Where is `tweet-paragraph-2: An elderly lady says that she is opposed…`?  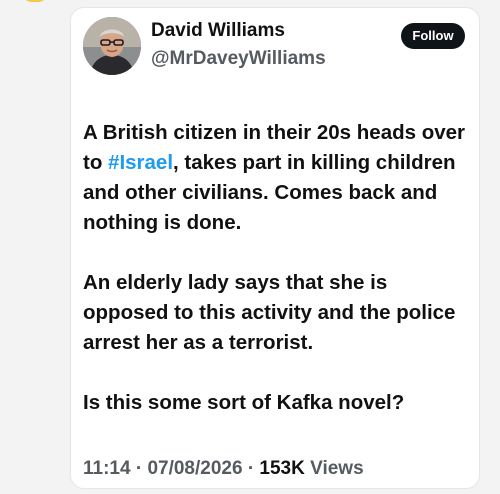 tweet-paragraph-2: An elderly lady says that she is opposed… is located at coordinates (269, 312).